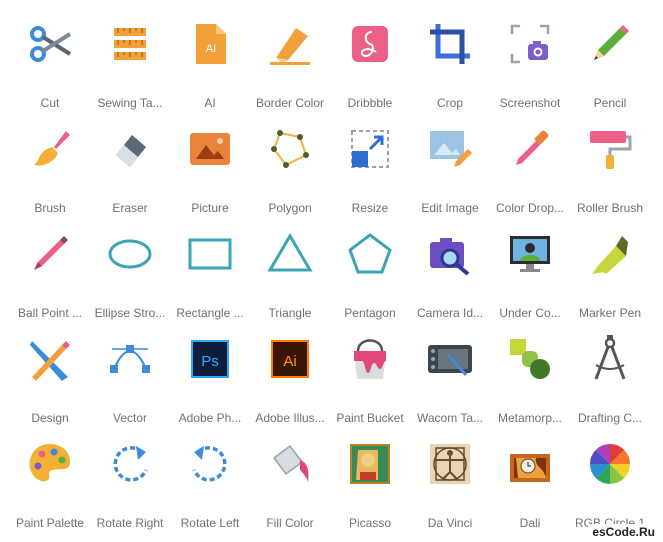 The height and width of the screenshot is (542, 663). I want to click on icon-tile-roller-brush: Roller Brush, so click(610, 169).